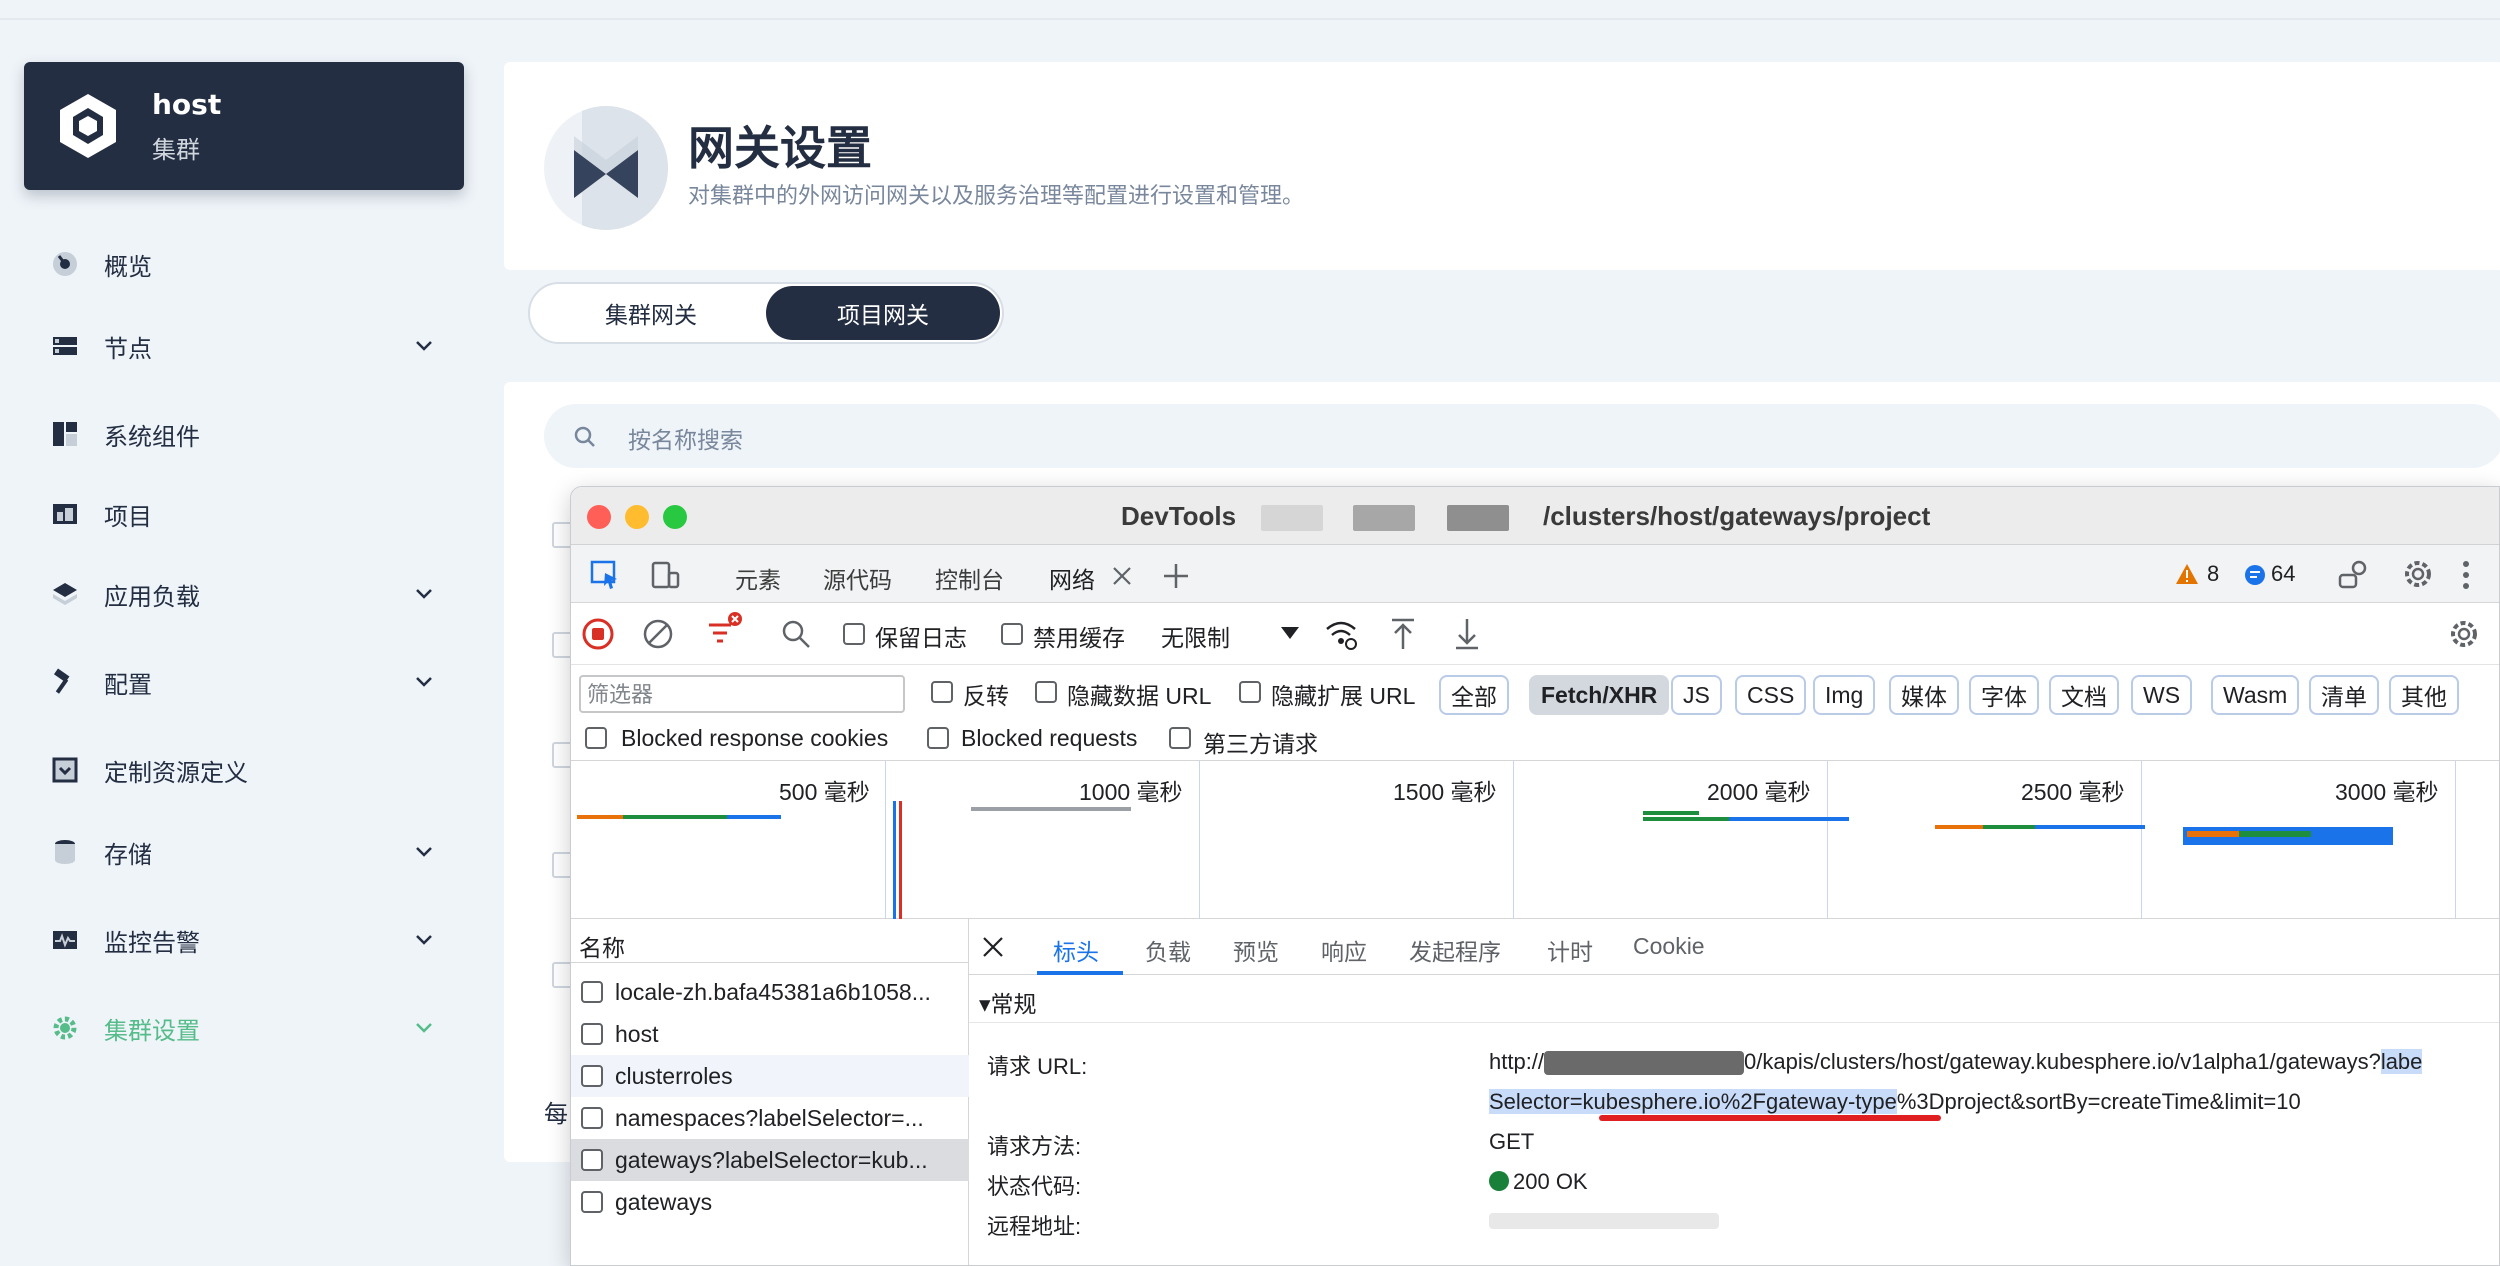 The image size is (2500, 1266). Describe the element at coordinates (942, 692) in the screenshot. I see `invert-checkbox` at that location.